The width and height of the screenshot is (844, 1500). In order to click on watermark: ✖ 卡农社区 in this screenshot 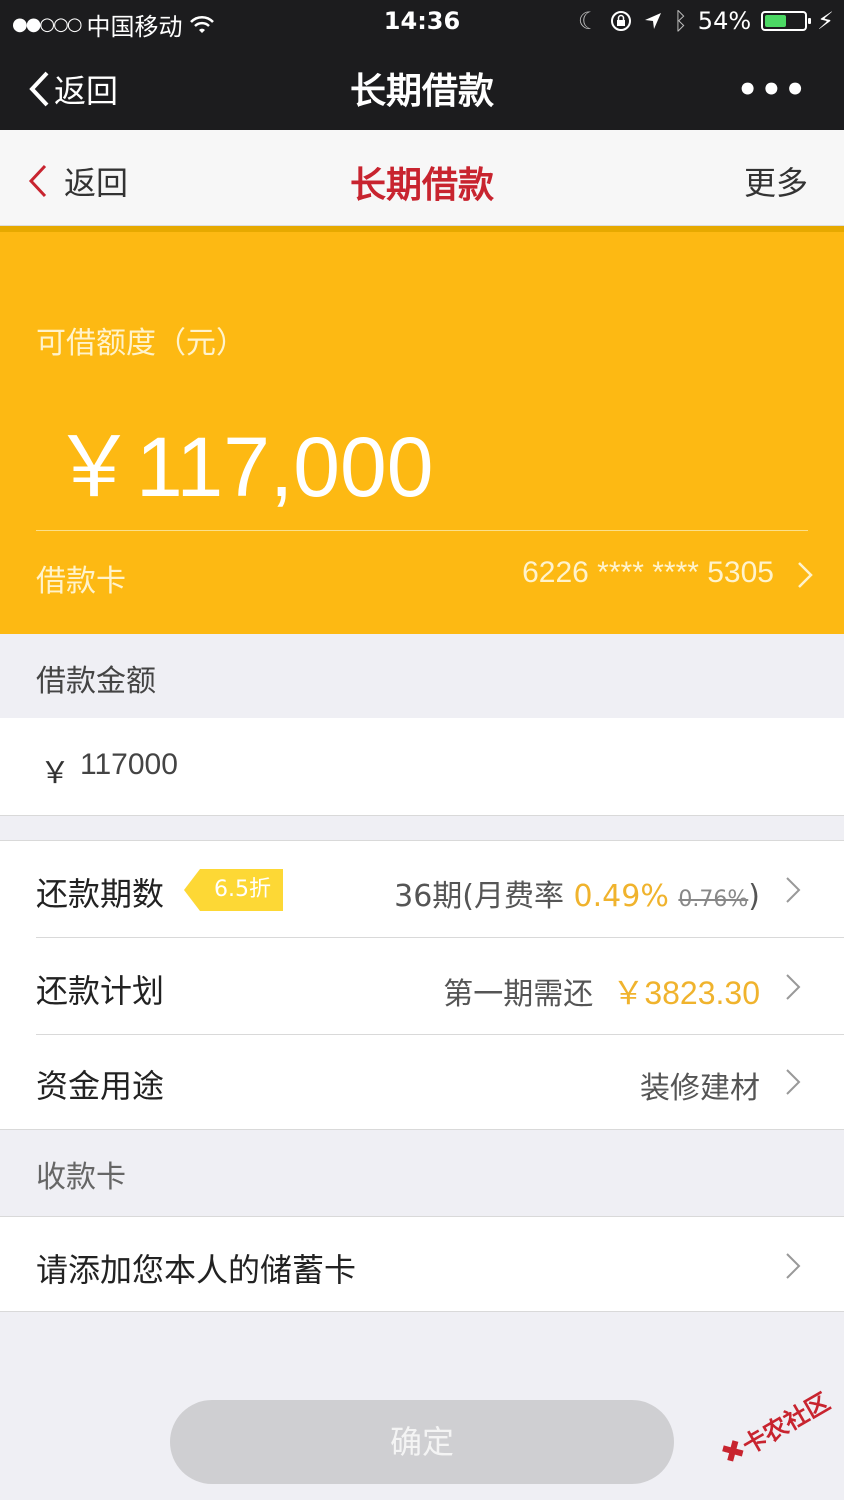, I will do `click(774, 1427)`.